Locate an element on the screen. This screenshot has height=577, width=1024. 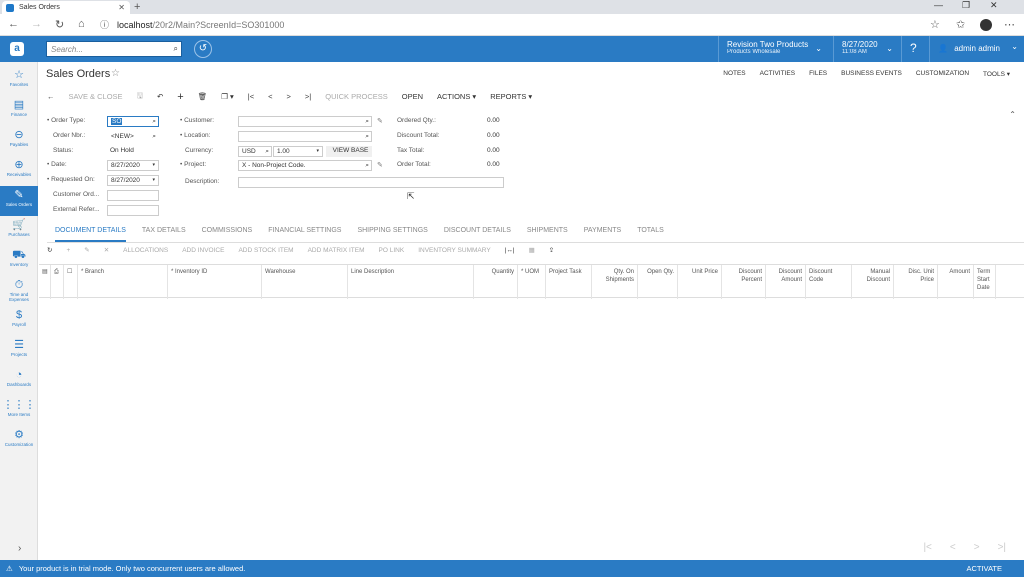
column-header-discount-code: Discount Code is located at coordinates (829, 282).